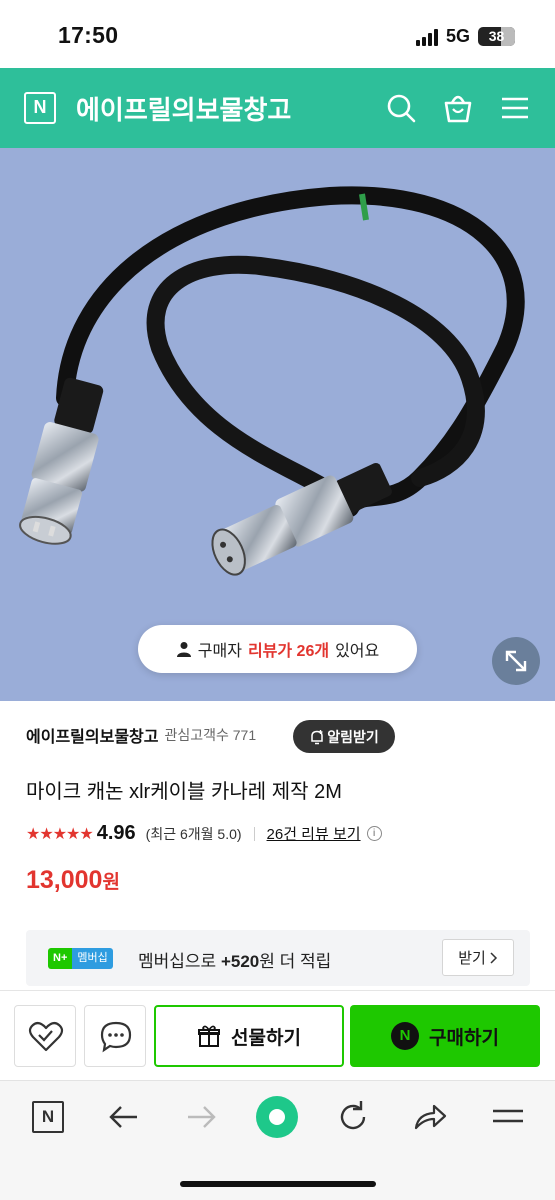 This screenshot has width=555, height=1200. What do you see at coordinates (278, 1184) in the screenshot?
I see `home-indicator` at bounding box center [278, 1184].